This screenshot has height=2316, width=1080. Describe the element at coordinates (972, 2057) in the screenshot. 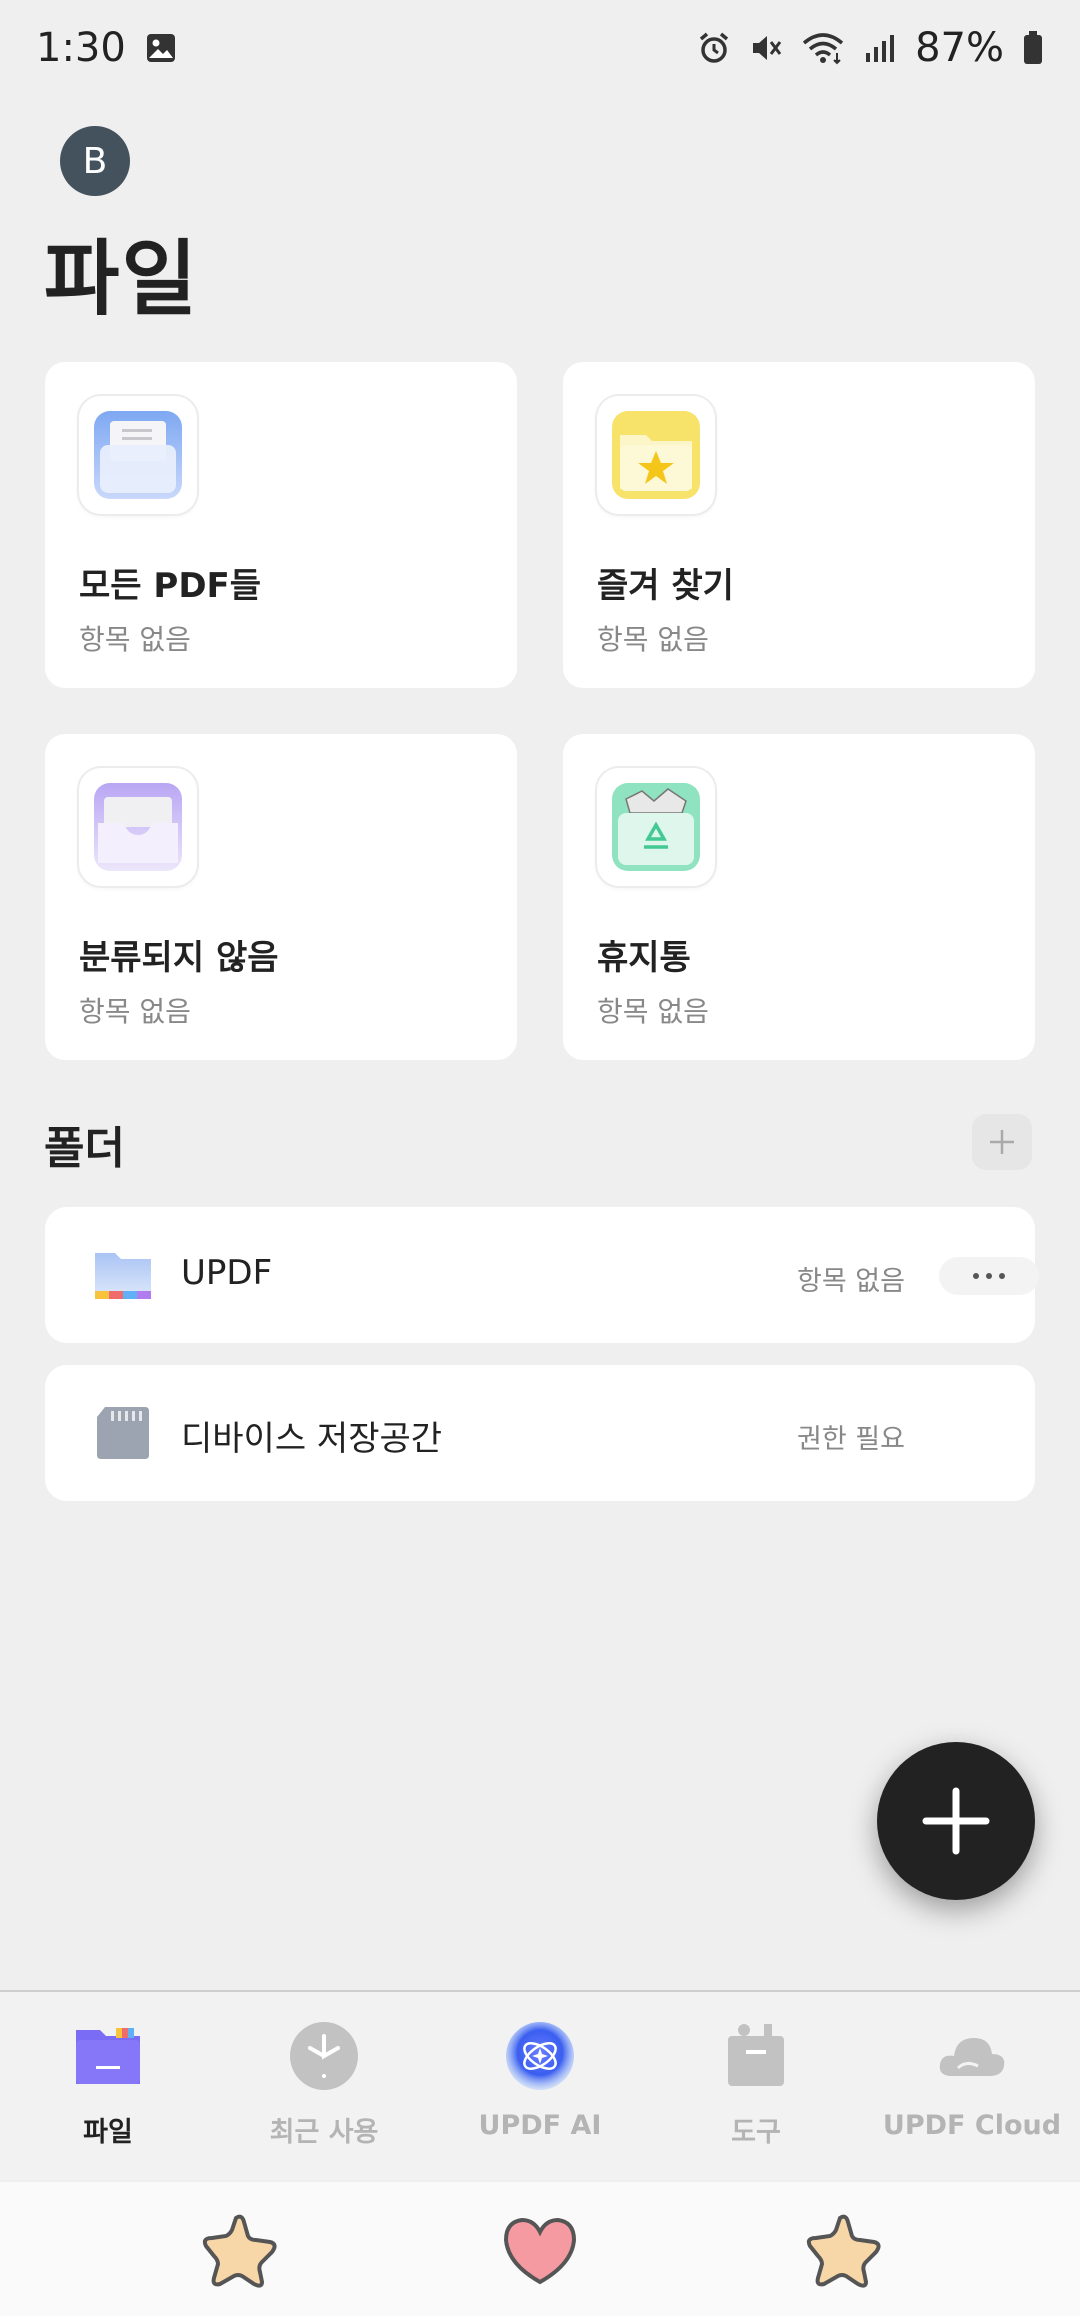

I see `cloud-icon` at that location.